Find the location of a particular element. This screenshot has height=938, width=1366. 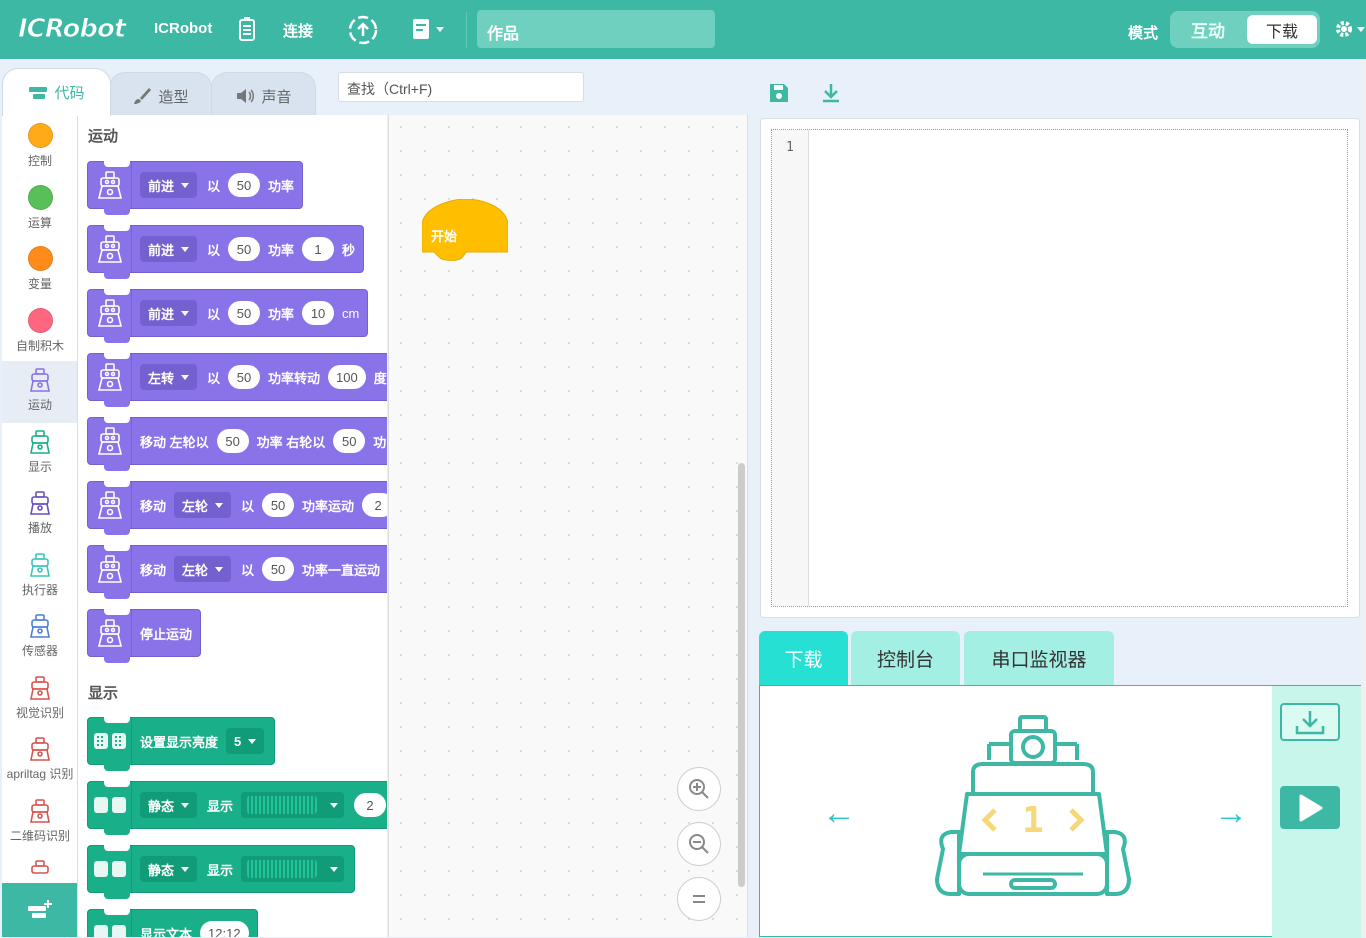

block-display-static-number: 静态 显示 2 is located at coordinates (237, 808).